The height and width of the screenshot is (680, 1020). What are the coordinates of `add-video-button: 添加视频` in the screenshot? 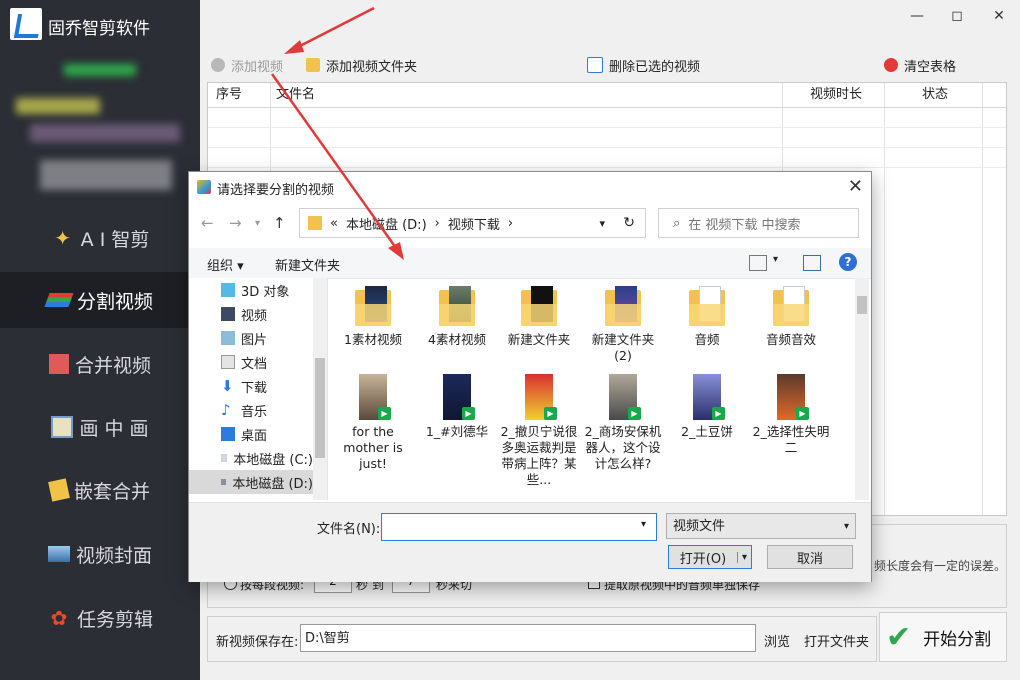 It's located at (247, 65).